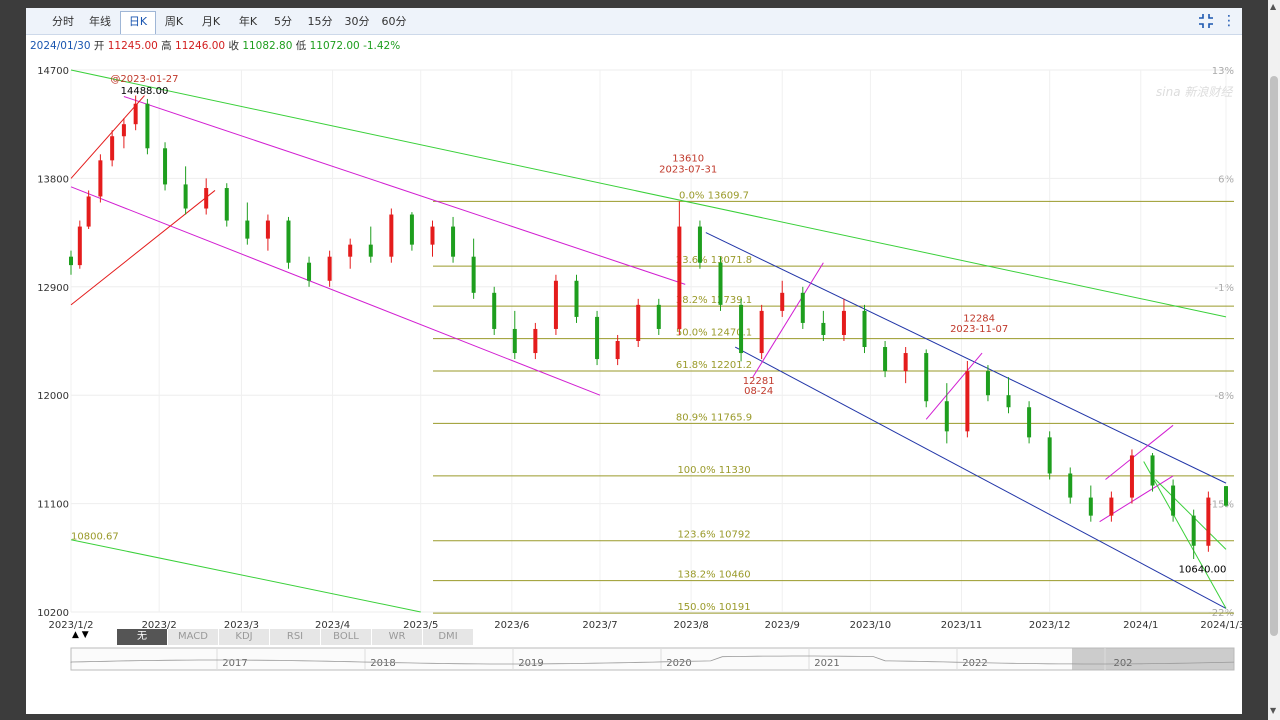 This screenshot has width=1280, height=720. I want to click on x-tick-label: 2023/11, so click(962, 625).